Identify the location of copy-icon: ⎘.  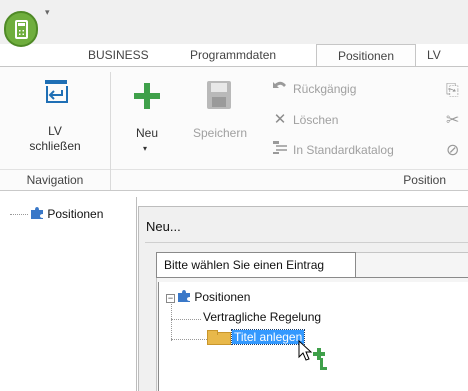
(457, 91).